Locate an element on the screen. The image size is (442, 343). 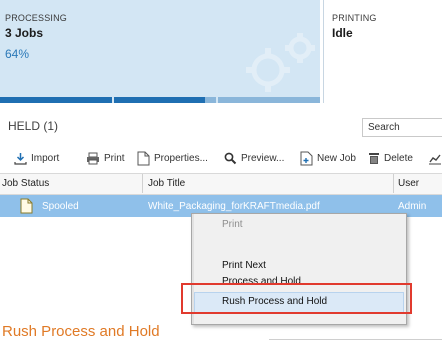
import-button: Import is located at coordinates (36, 158).